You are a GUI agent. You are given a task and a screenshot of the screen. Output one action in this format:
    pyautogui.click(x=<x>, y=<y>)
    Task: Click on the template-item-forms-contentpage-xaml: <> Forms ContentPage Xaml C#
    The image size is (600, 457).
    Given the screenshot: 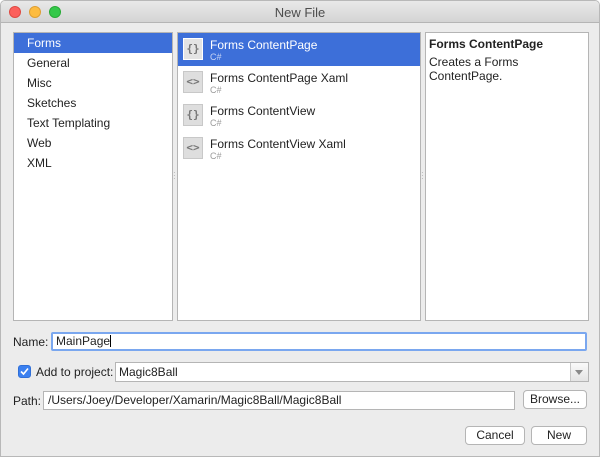 What is the action you would take?
    pyautogui.click(x=299, y=82)
    